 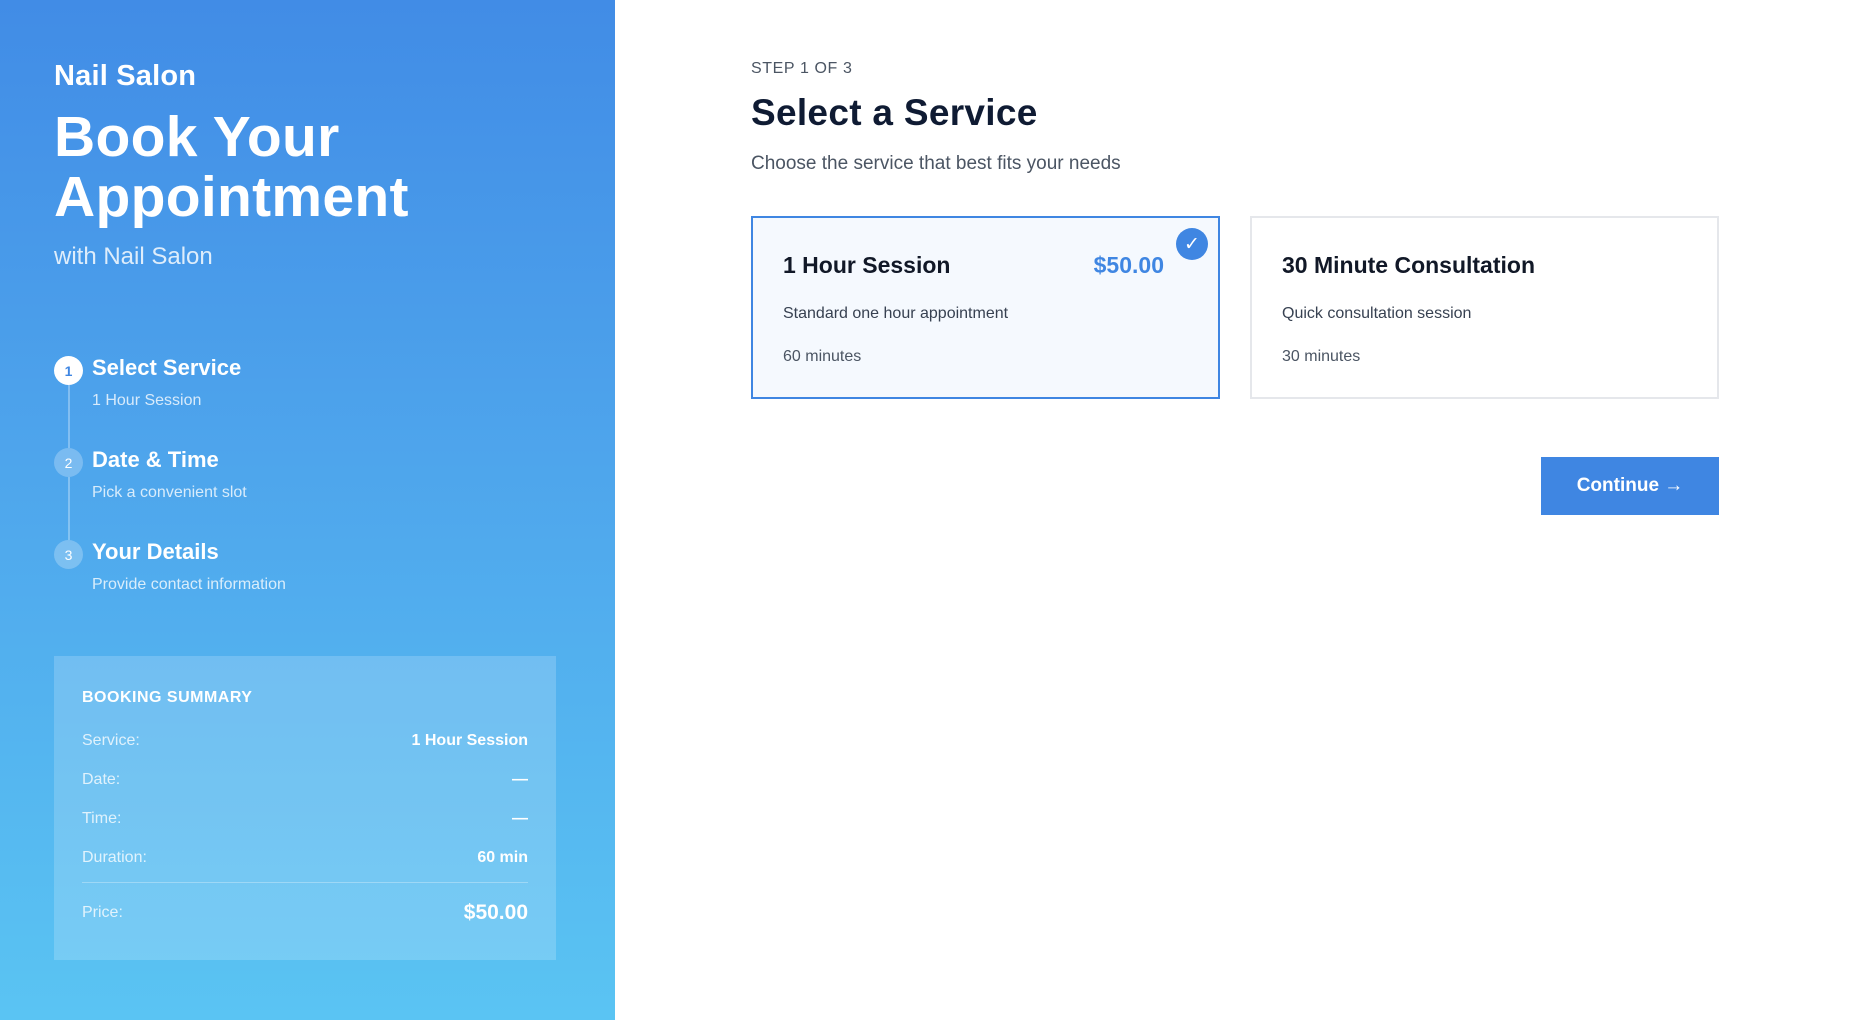 What do you see at coordinates (101, 779) in the screenshot?
I see `summary-label: Date:` at bounding box center [101, 779].